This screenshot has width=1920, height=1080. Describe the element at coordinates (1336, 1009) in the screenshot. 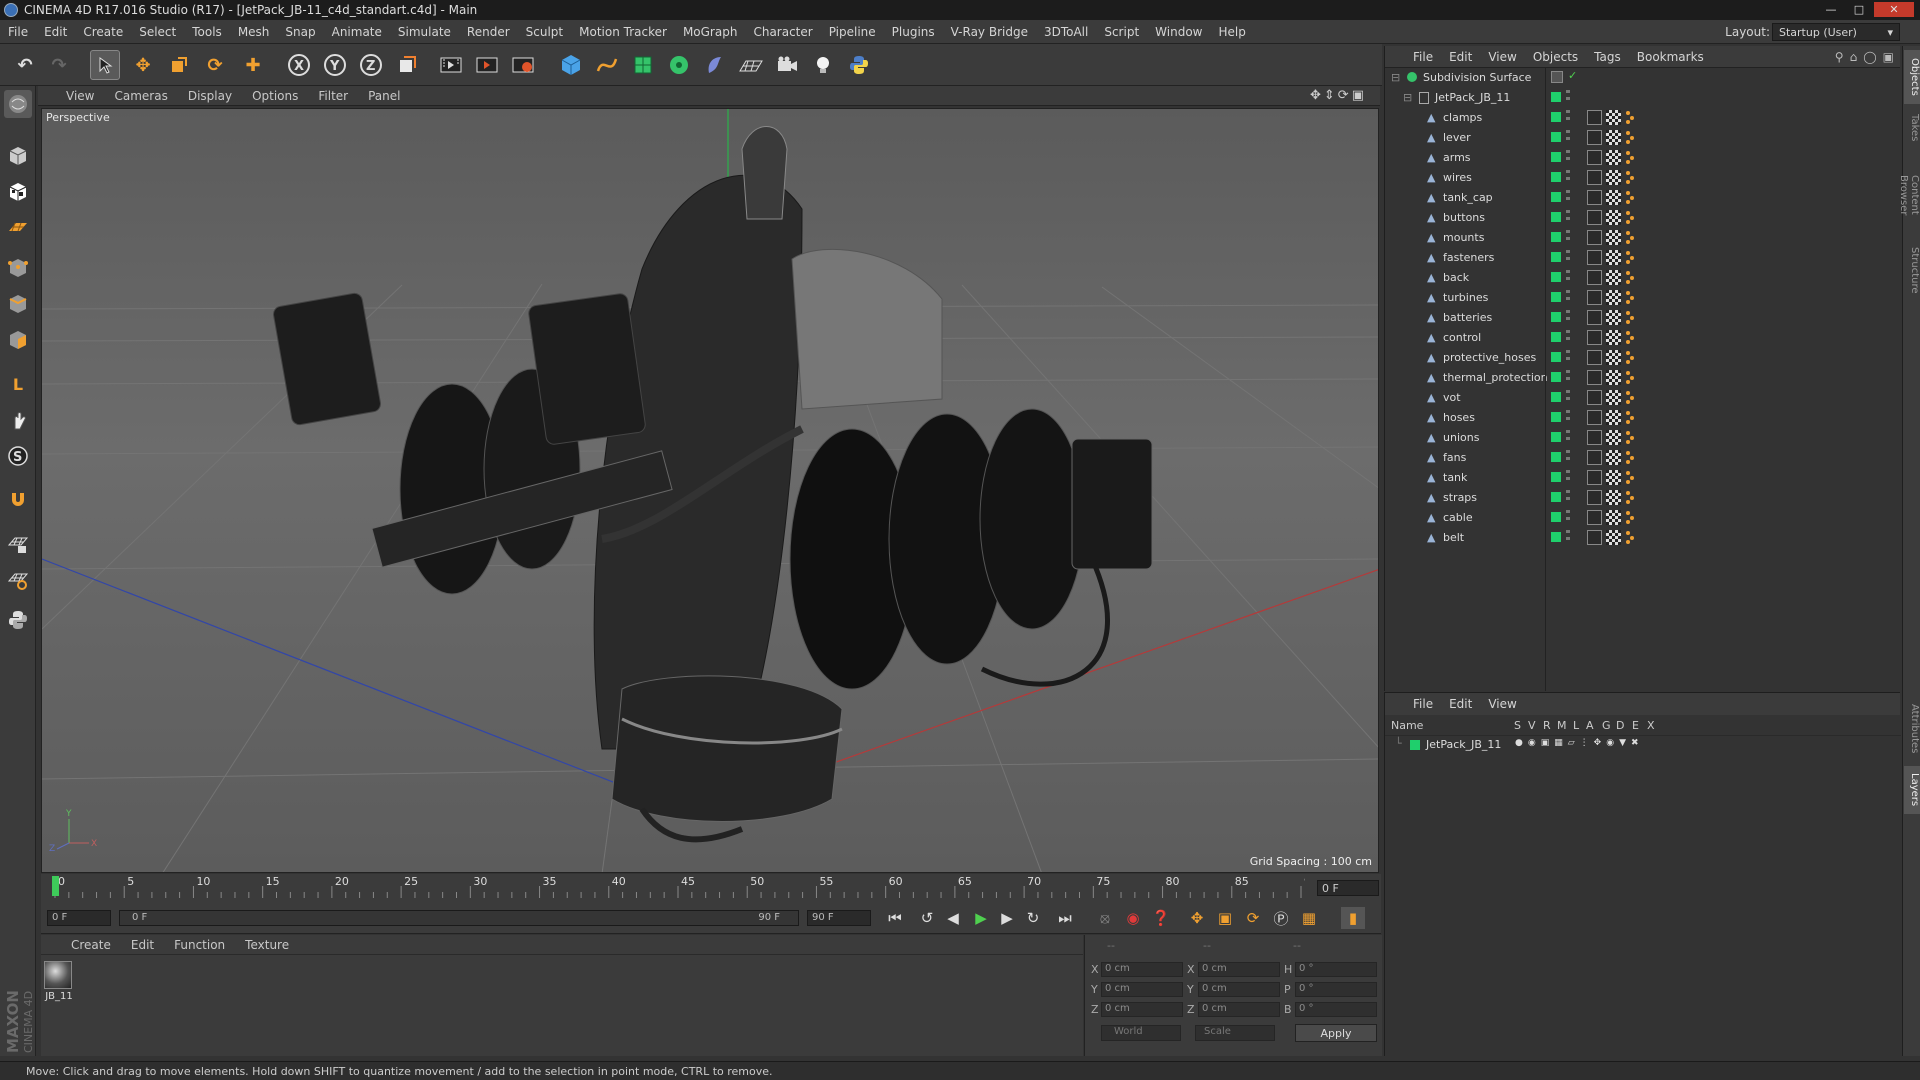

I see `rotation-b-field: 0 °` at that location.